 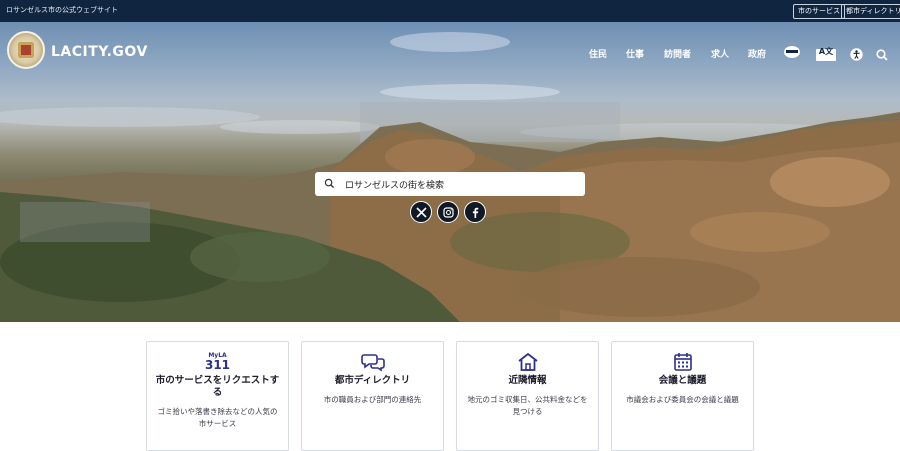 I want to click on chat-icon, so click(x=372, y=363).